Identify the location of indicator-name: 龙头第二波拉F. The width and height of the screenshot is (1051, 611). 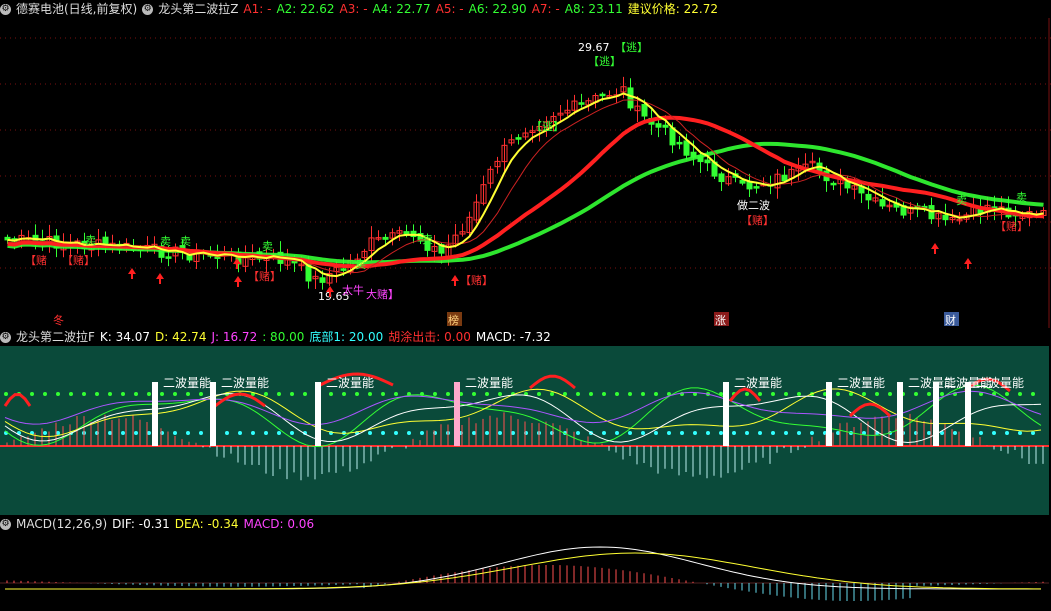
(55, 337).